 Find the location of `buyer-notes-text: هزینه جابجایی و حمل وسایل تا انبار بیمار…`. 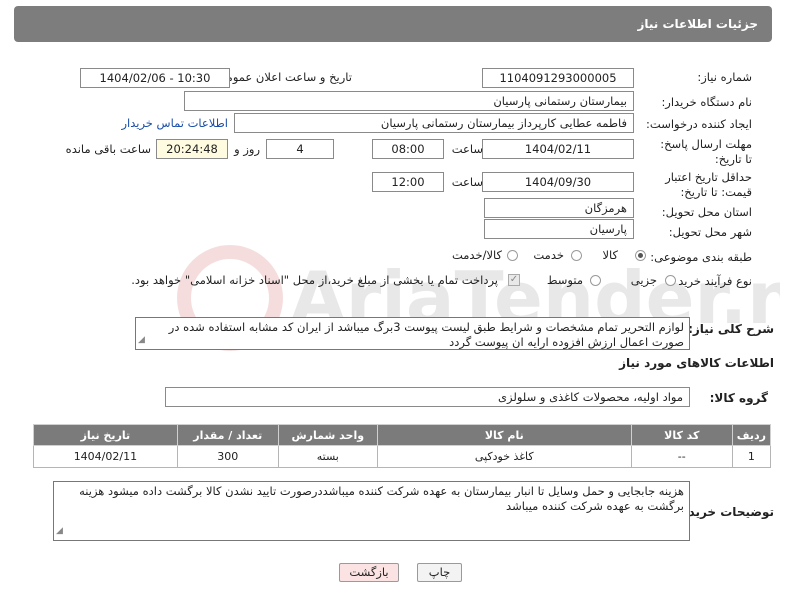

buyer-notes-text: هزینه جابجایی و حمل وسایل تا انبار بیمار… is located at coordinates (381, 498).